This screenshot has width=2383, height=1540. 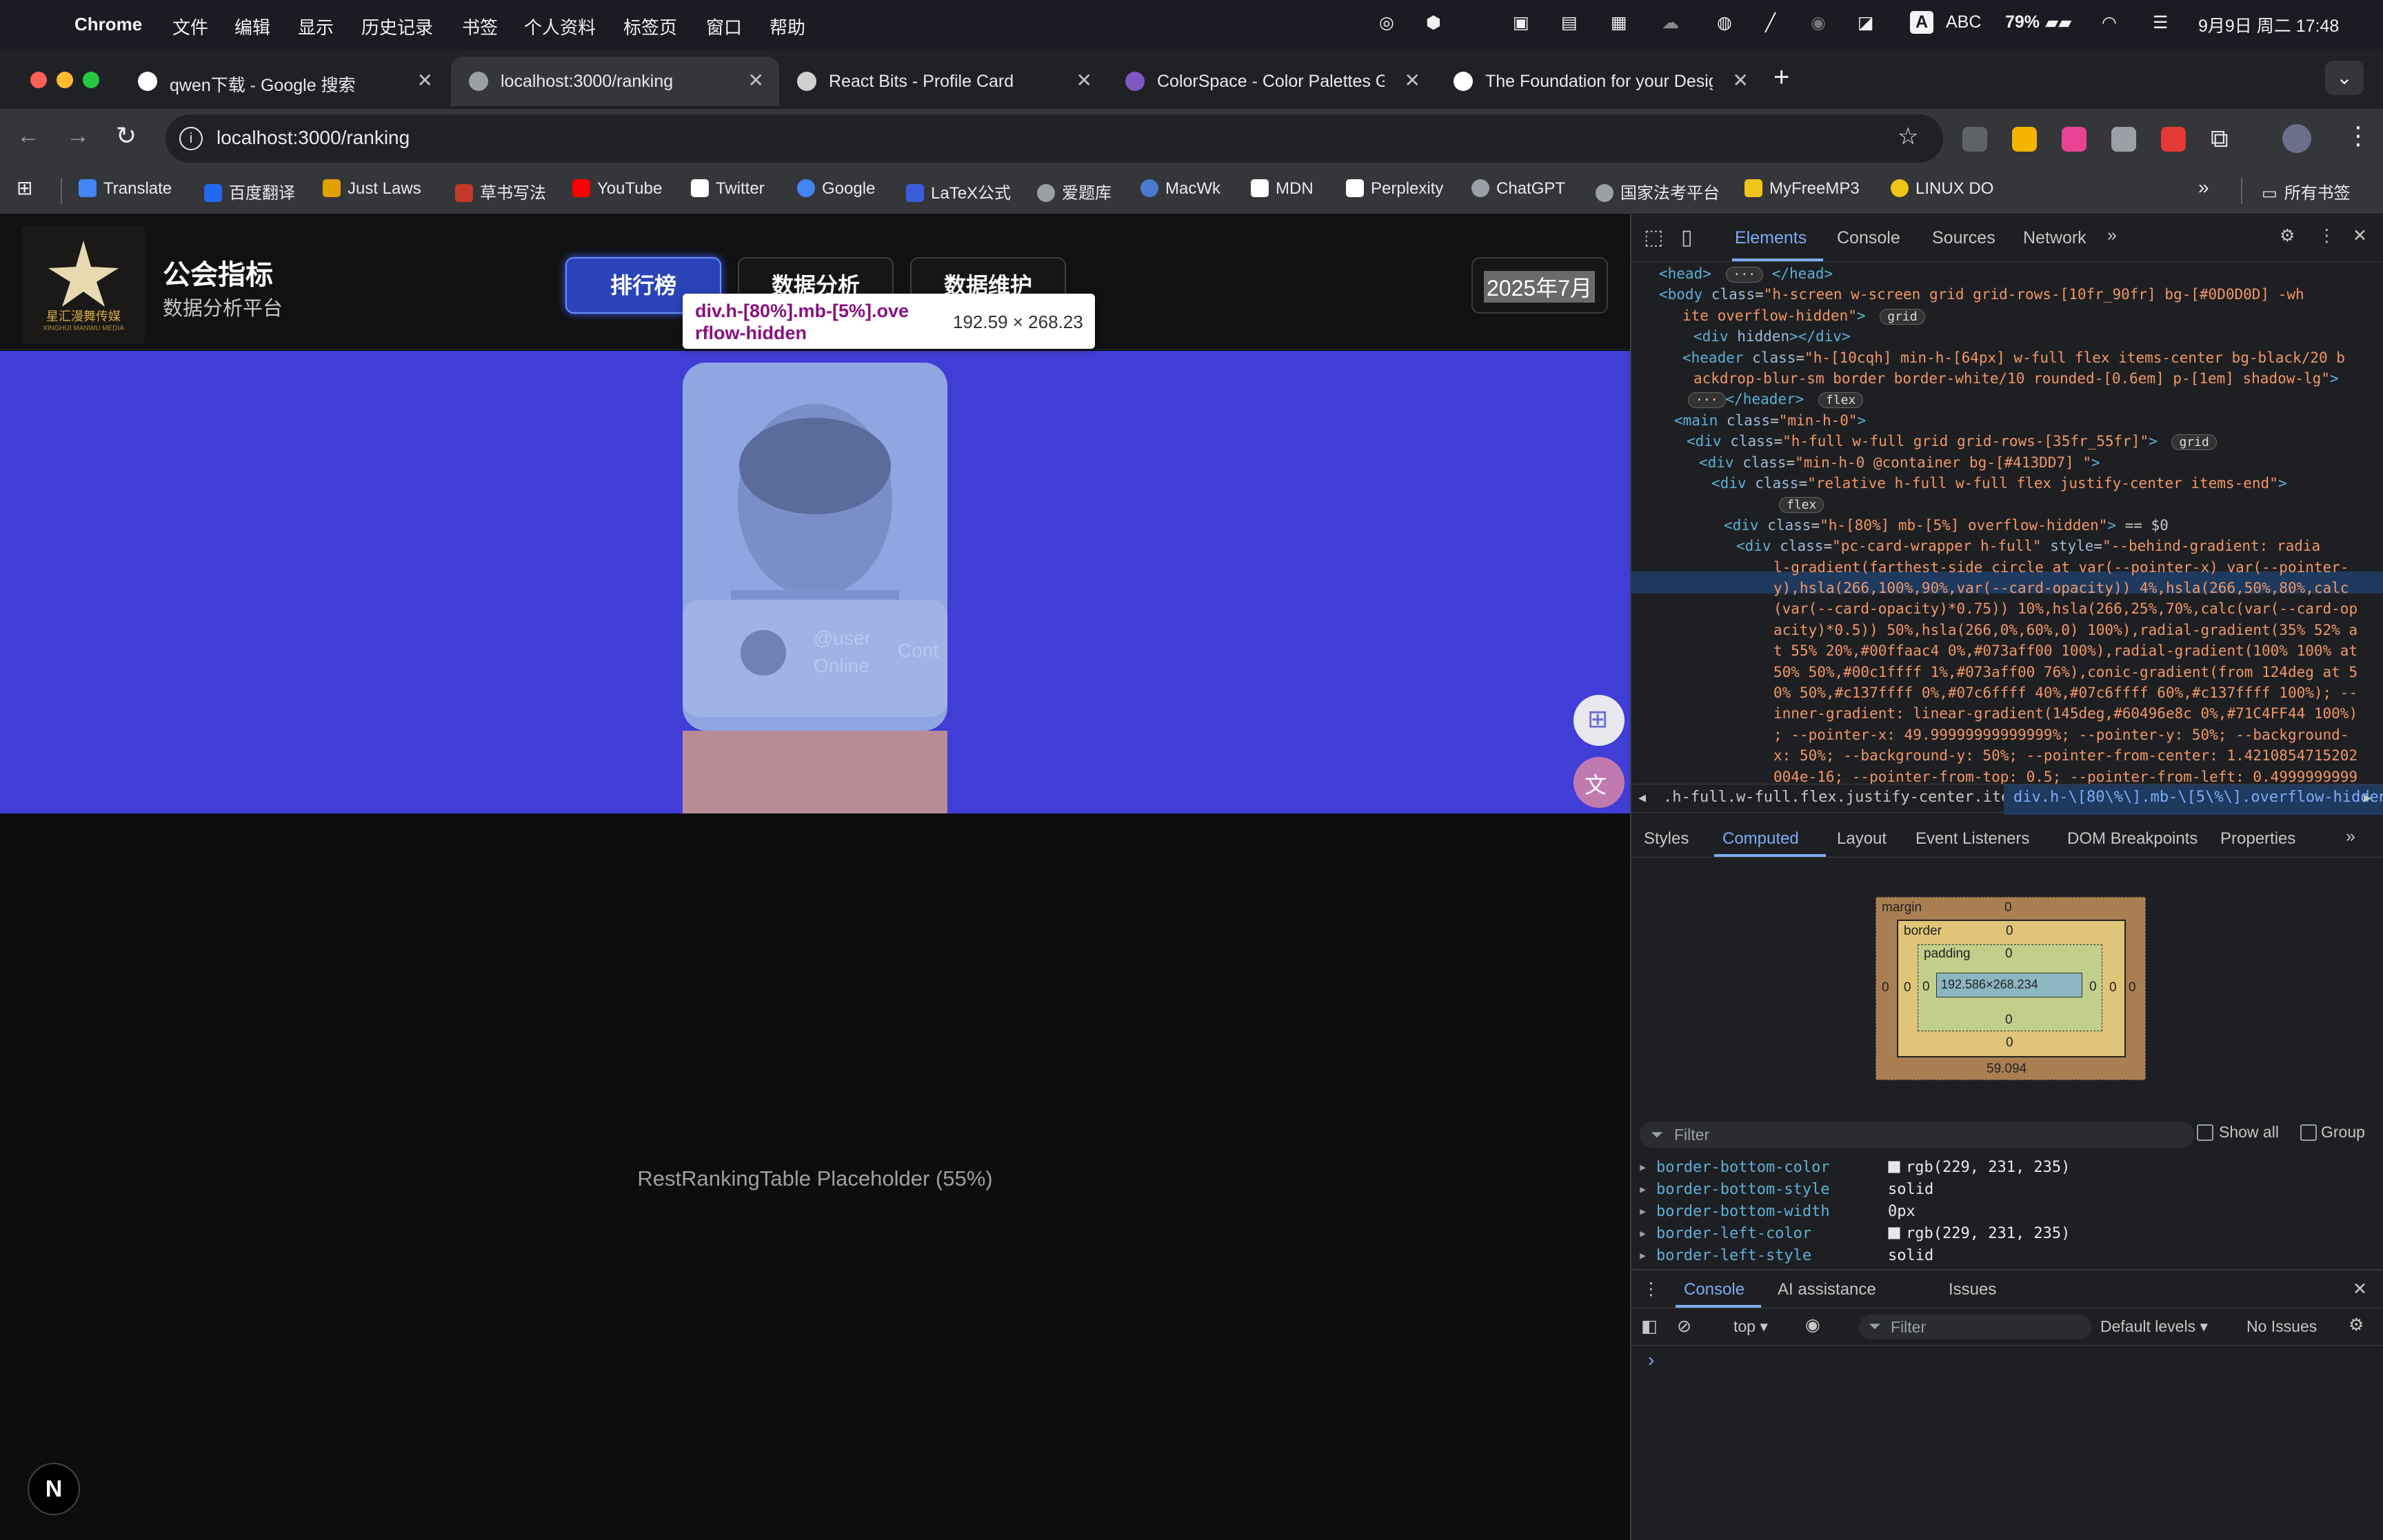 What do you see at coordinates (2350, 837) in the screenshot?
I see `more-subtabs-icon: »` at bounding box center [2350, 837].